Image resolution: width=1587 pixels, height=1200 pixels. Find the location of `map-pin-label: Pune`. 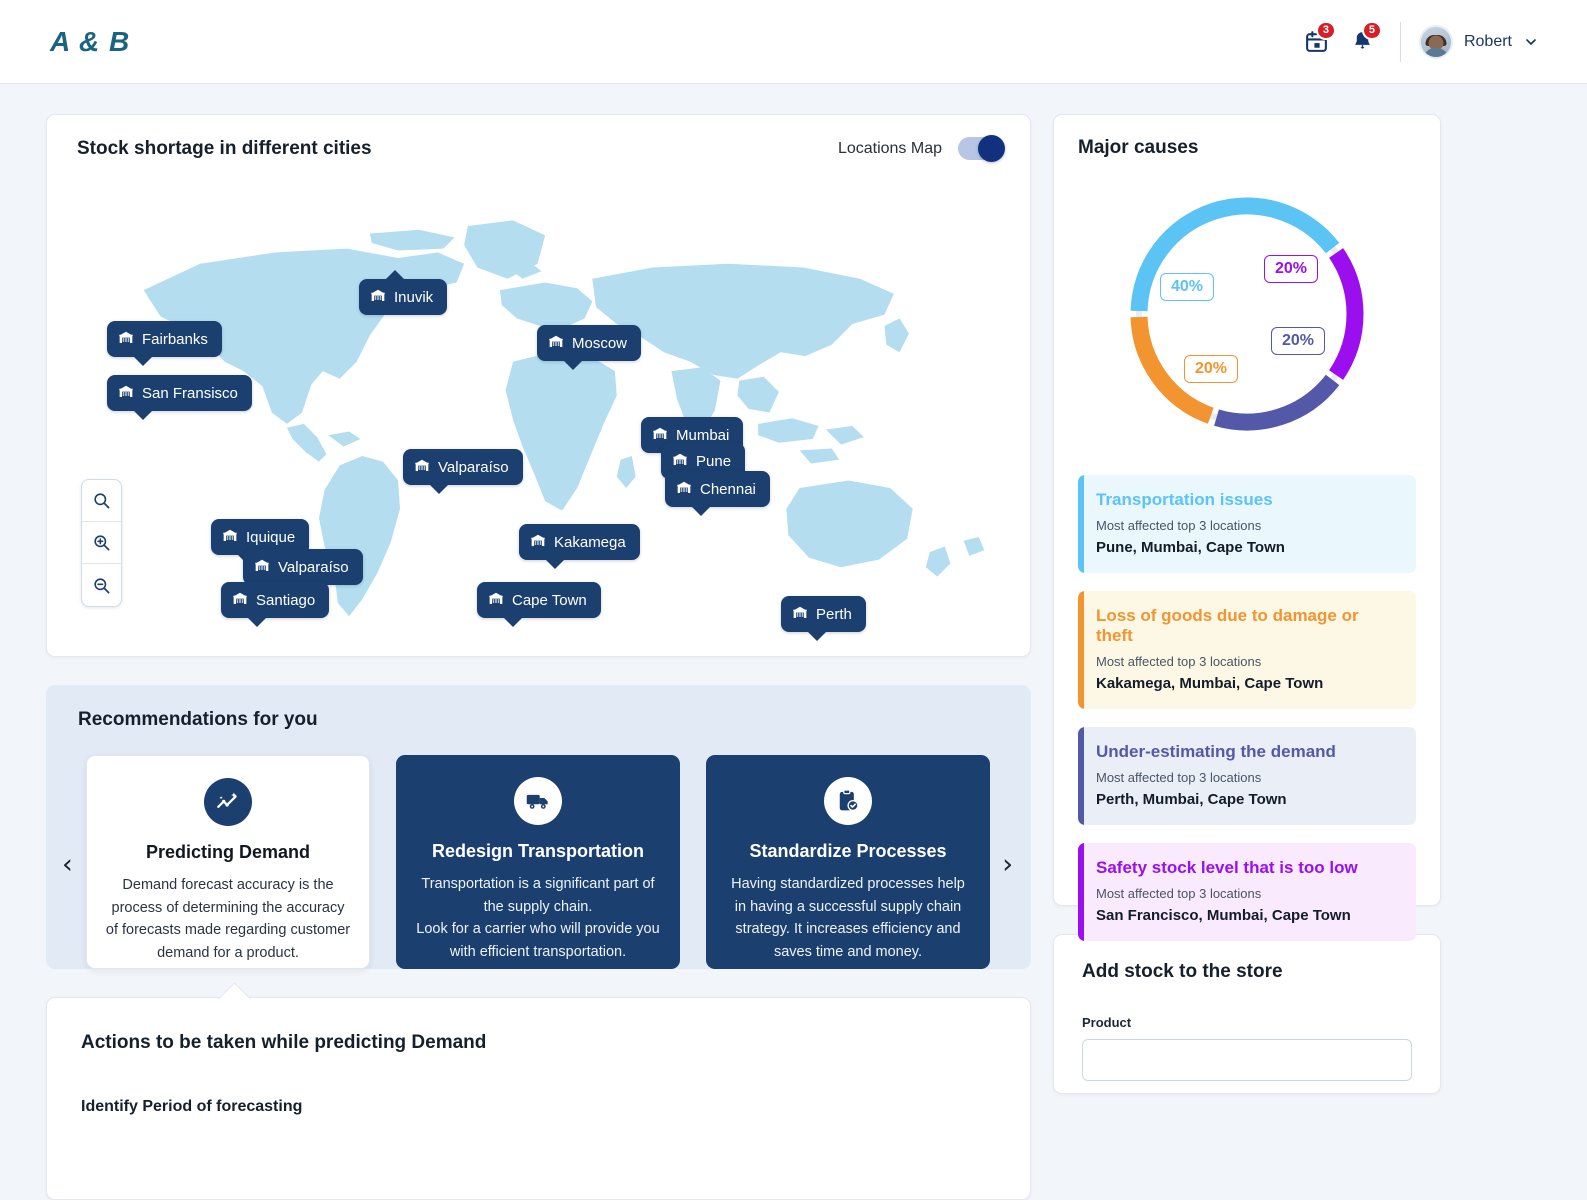

map-pin-label: Pune is located at coordinates (714, 461).